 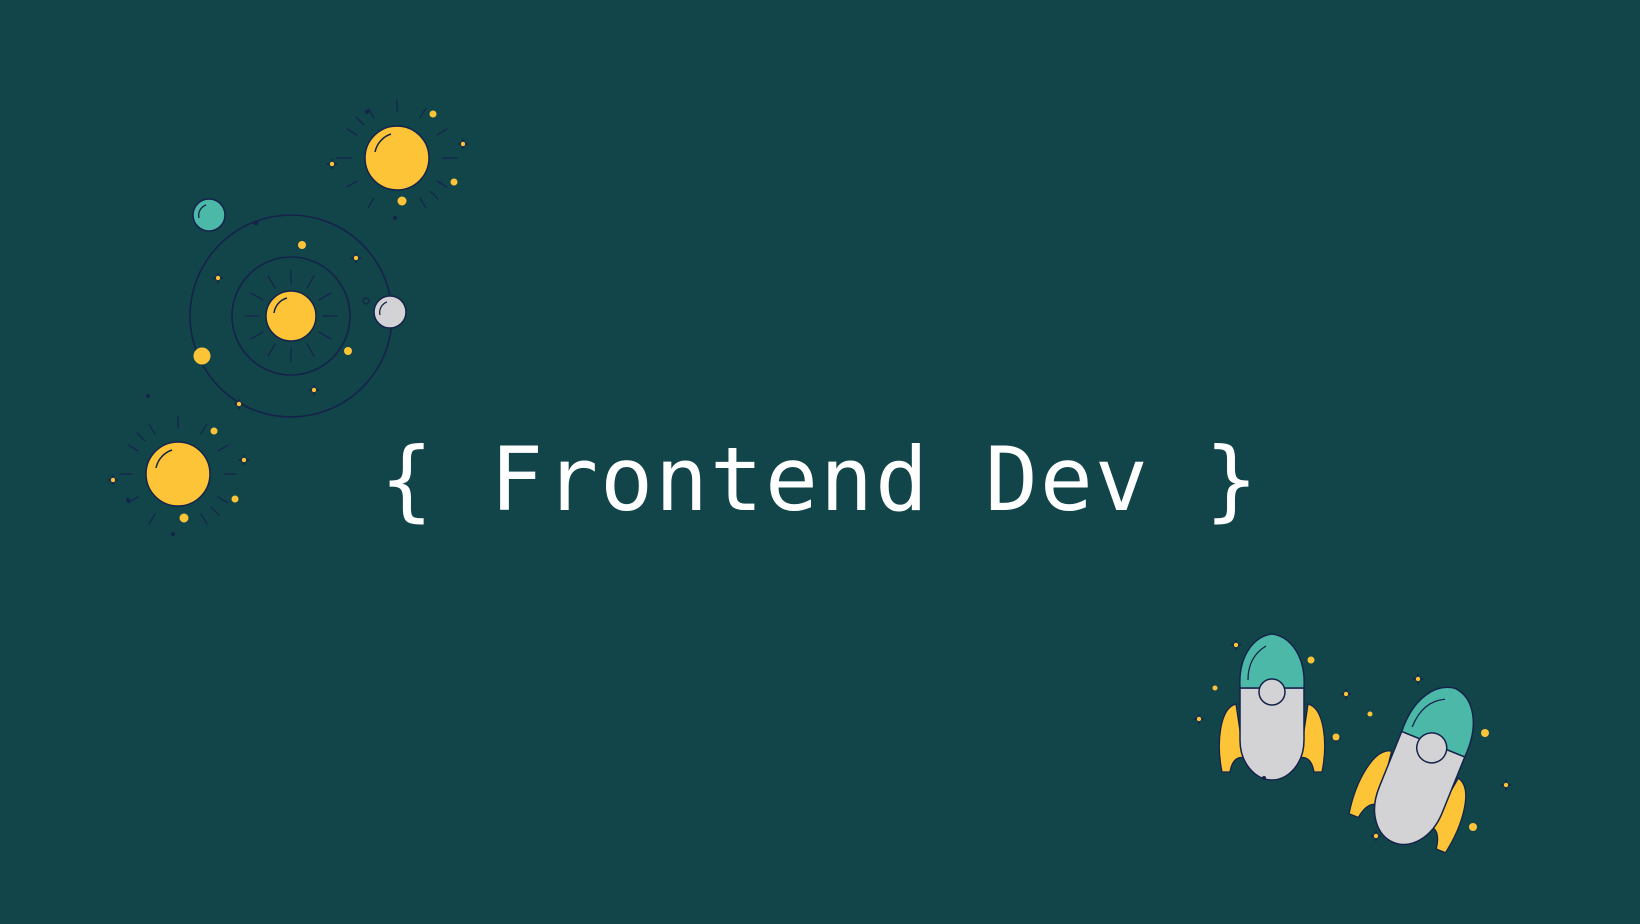 I want to click on page-title: { Frontend Dev }, so click(x=820, y=479).